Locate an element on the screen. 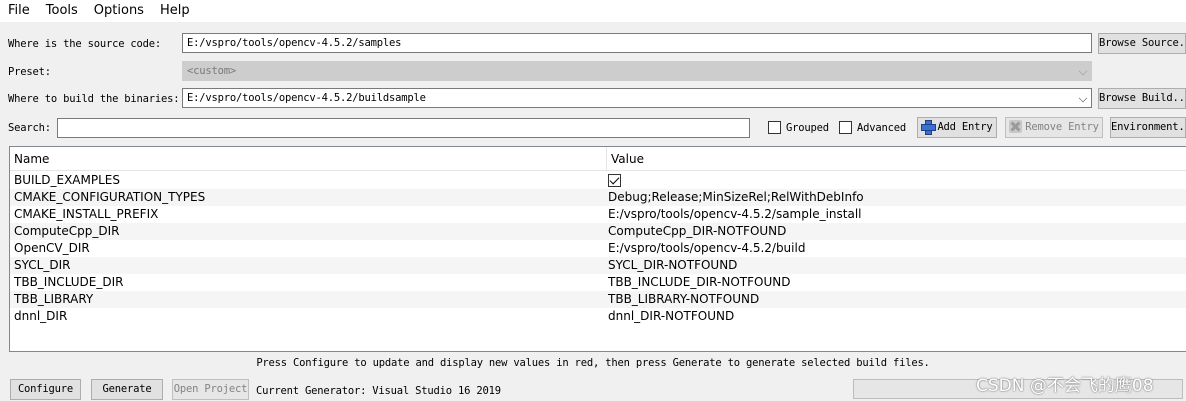 This screenshot has height=401, width=1186. table-row: TBB_LIBRARY TBB_LIBRARY-NOTFOUND is located at coordinates (598, 299).